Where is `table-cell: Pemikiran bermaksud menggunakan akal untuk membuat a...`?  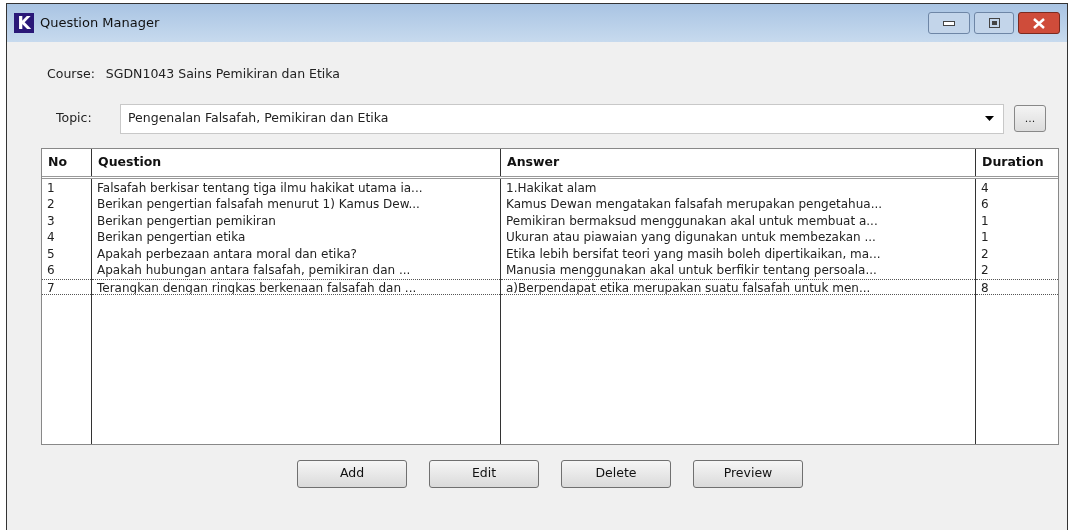 table-cell: Pemikiran bermaksud menggunakan akal untuk membuat a... is located at coordinates (738, 221).